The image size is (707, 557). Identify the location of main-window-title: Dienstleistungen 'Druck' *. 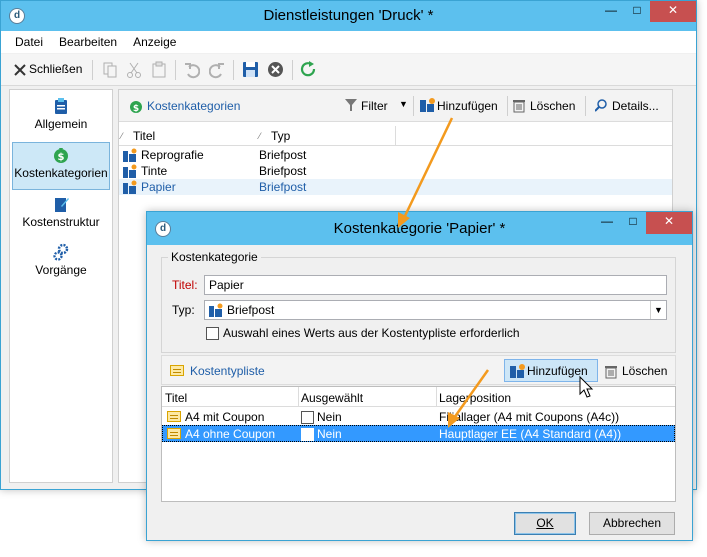
(348, 15).